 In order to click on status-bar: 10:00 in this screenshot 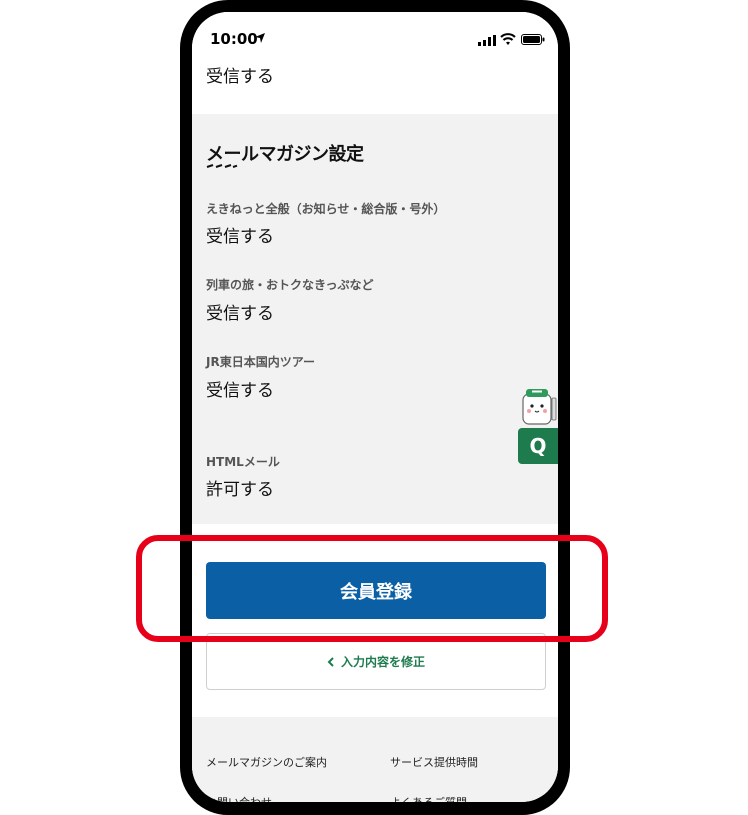, I will do `click(375, 36)`.